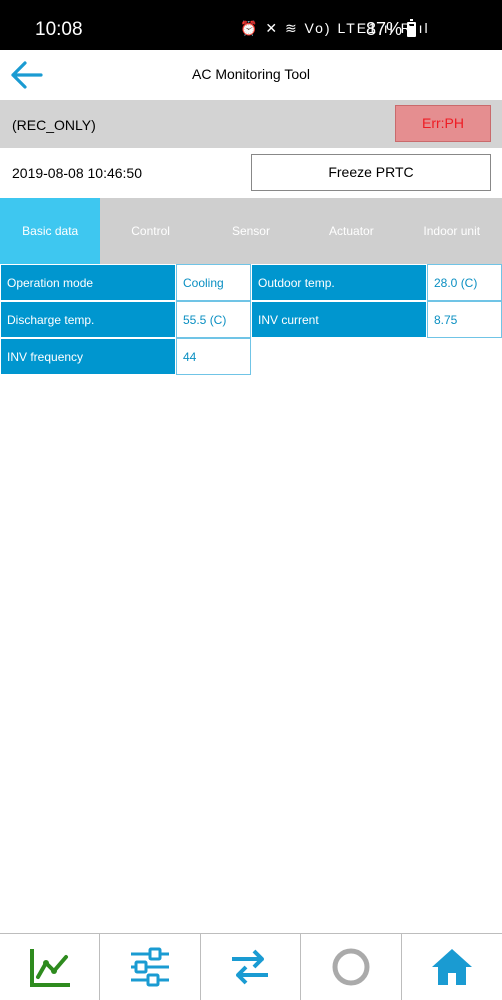 This screenshot has width=502, height=1000. I want to click on line-chart-icon, so click(49, 968).